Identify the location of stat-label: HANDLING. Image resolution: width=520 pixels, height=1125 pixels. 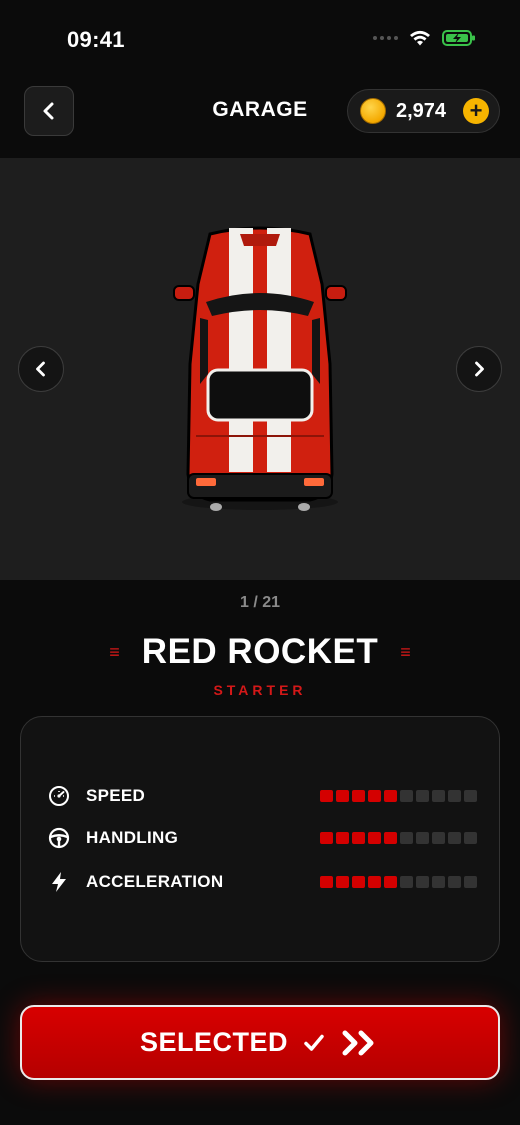
(132, 837).